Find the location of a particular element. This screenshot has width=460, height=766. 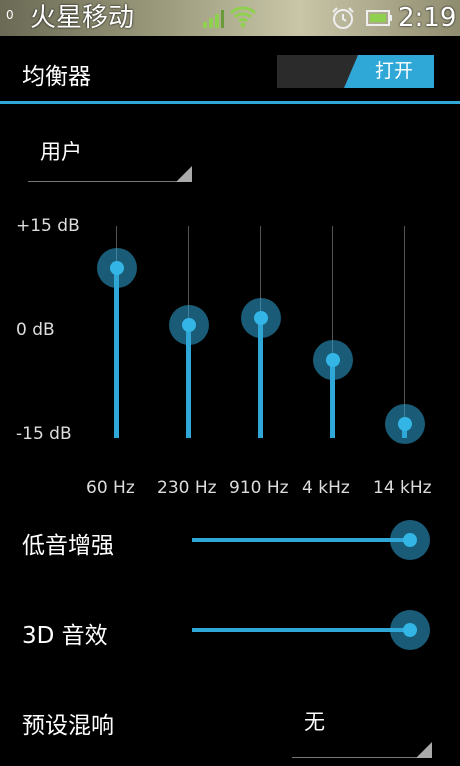

alarm-icon is located at coordinates (343, 18).